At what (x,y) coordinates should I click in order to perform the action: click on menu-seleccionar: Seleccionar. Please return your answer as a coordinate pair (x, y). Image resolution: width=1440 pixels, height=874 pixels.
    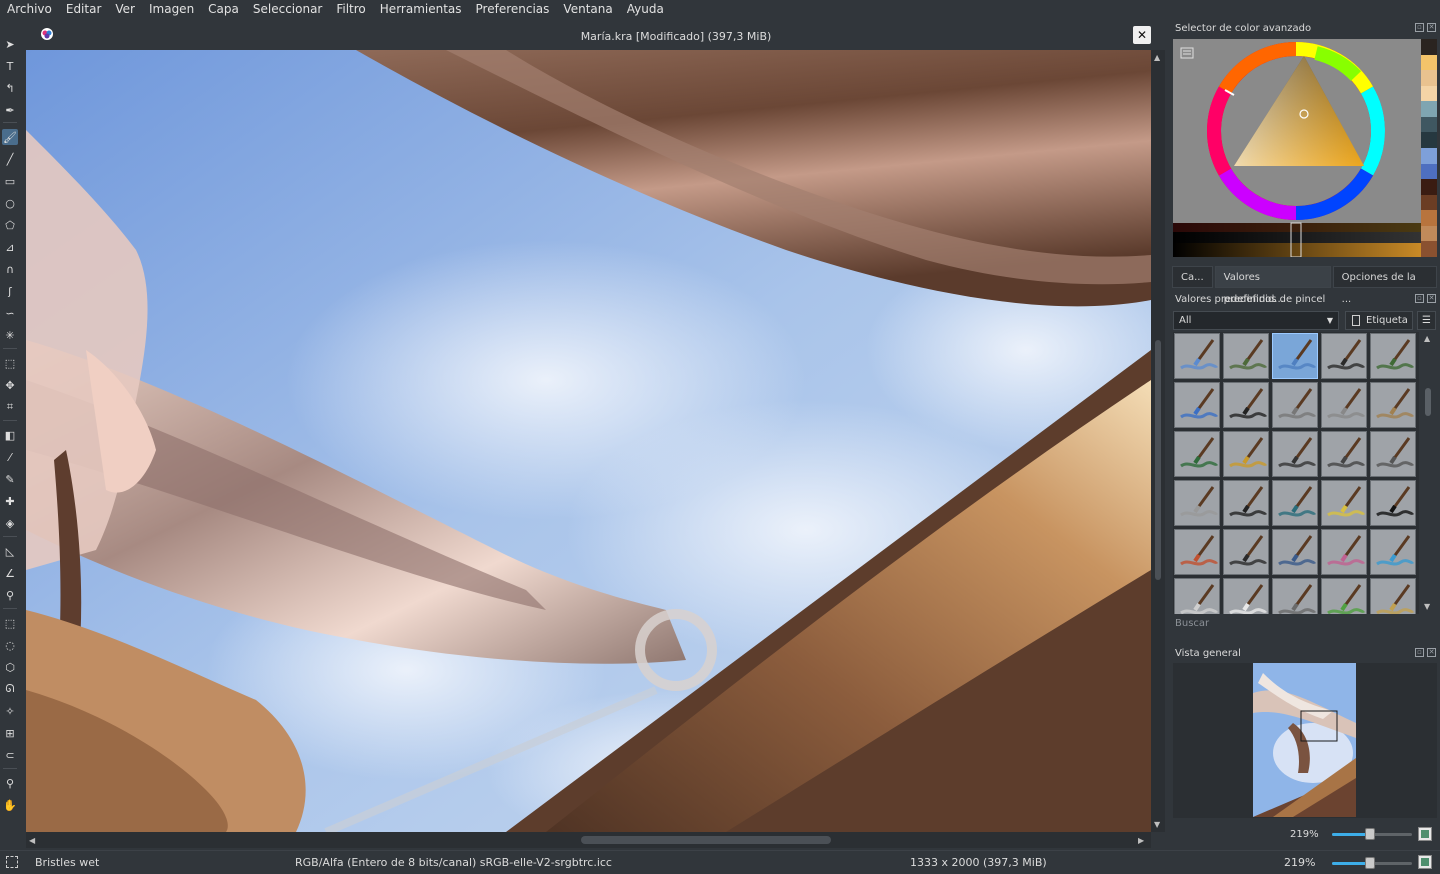
    Looking at the image, I should click on (287, 9).